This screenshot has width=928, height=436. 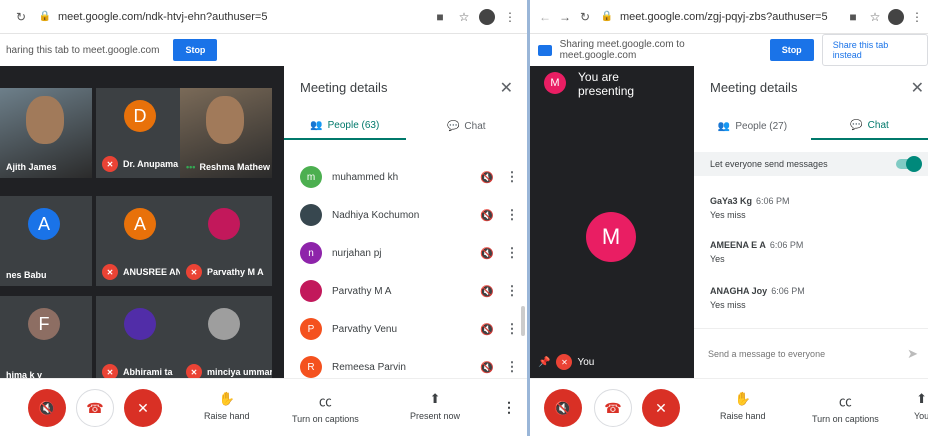 I want to click on tile-name: ✕ ANUSREE ANIL, so click(x=145, y=272).